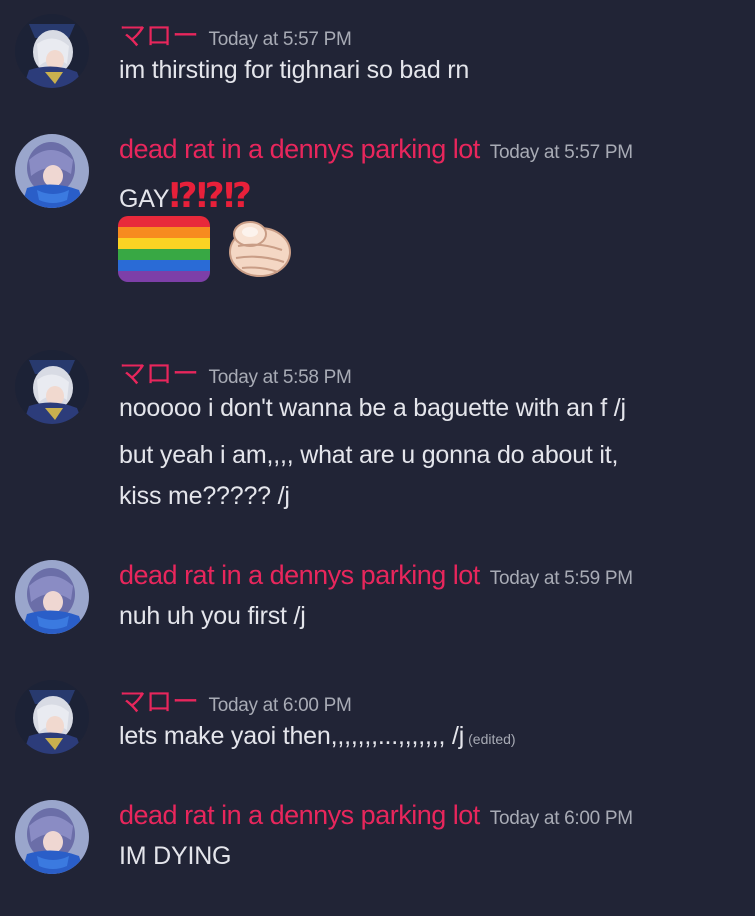 The width and height of the screenshot is (755, 916). I want to click on message-text: kiss me????? /j, so click(204, 496).